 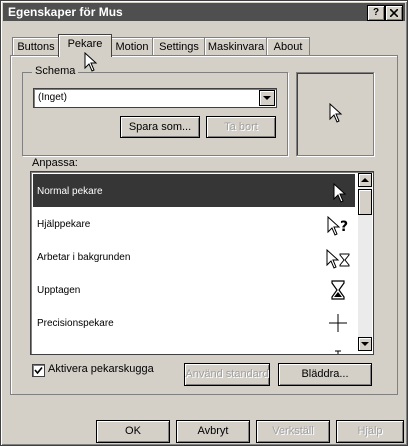 I want to click on help-cursor-icon: ?, so click(x=337, y=225).